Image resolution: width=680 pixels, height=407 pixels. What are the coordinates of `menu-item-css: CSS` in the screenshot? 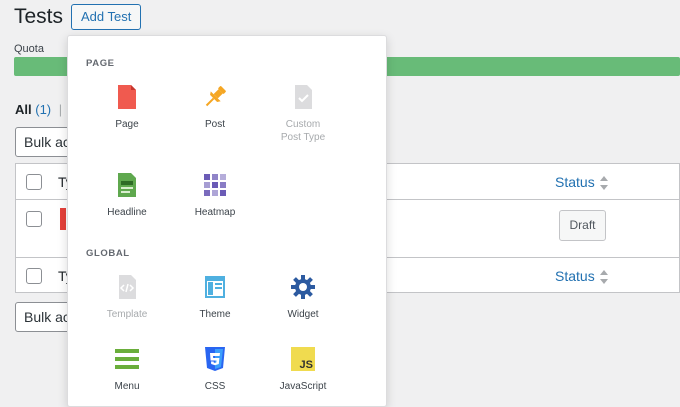 It's located at (215, 369).